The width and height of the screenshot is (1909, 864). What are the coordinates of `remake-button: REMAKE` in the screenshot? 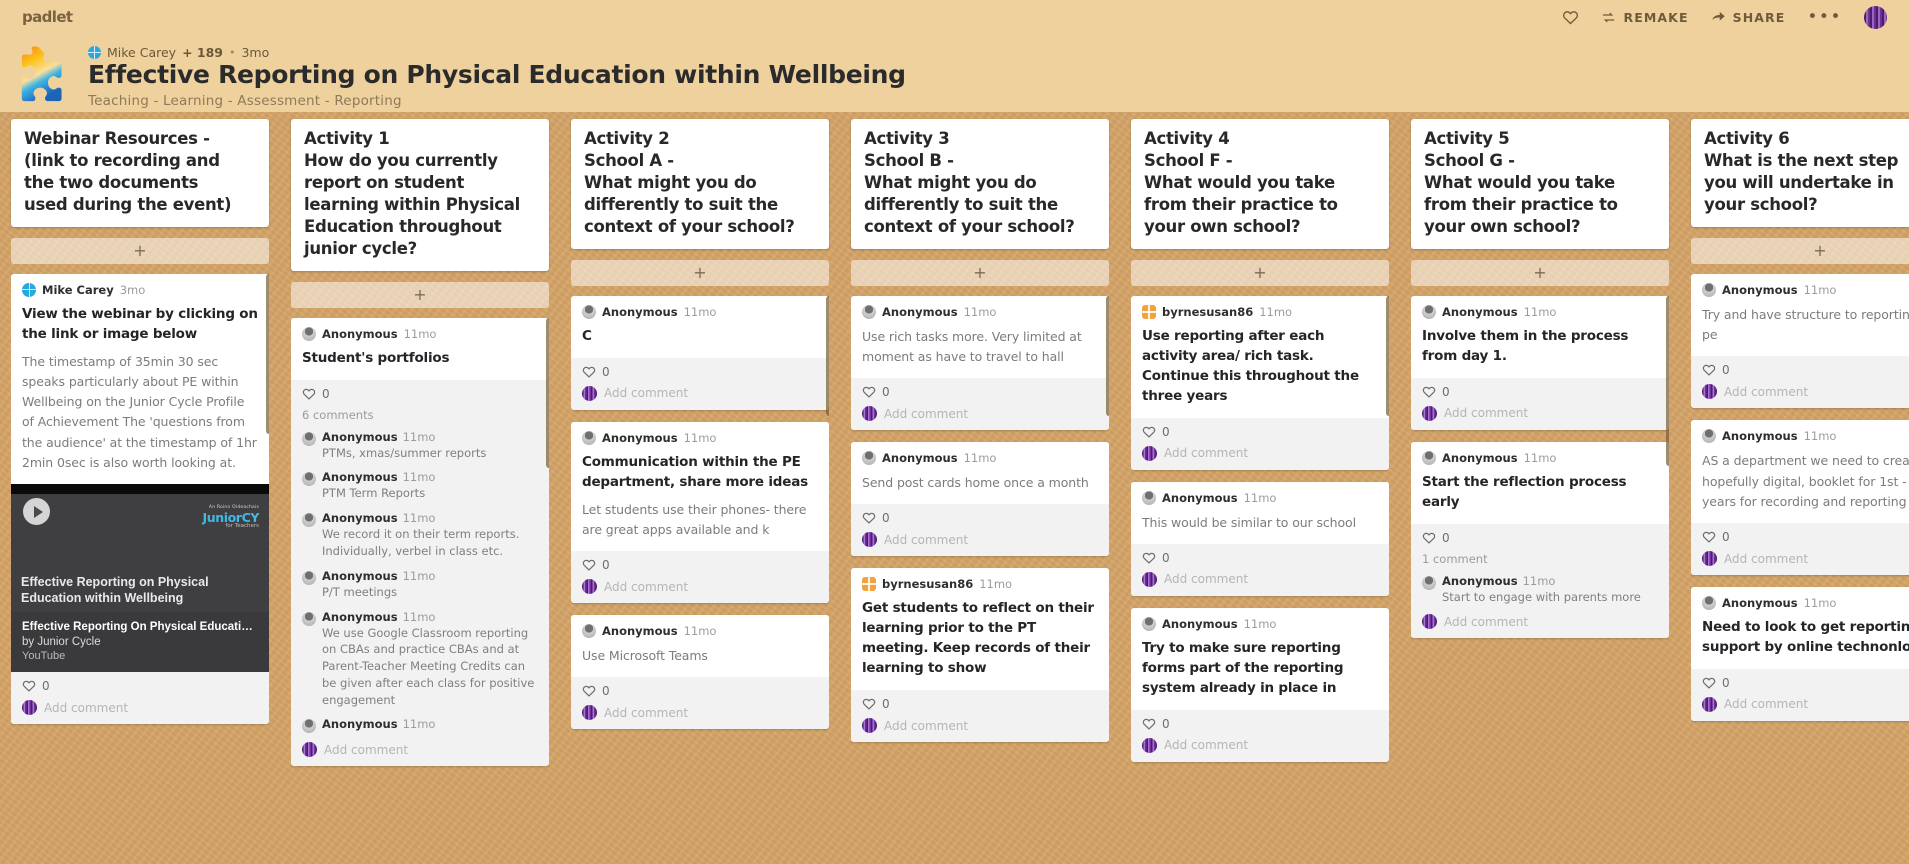 It's located at (1644, 17).